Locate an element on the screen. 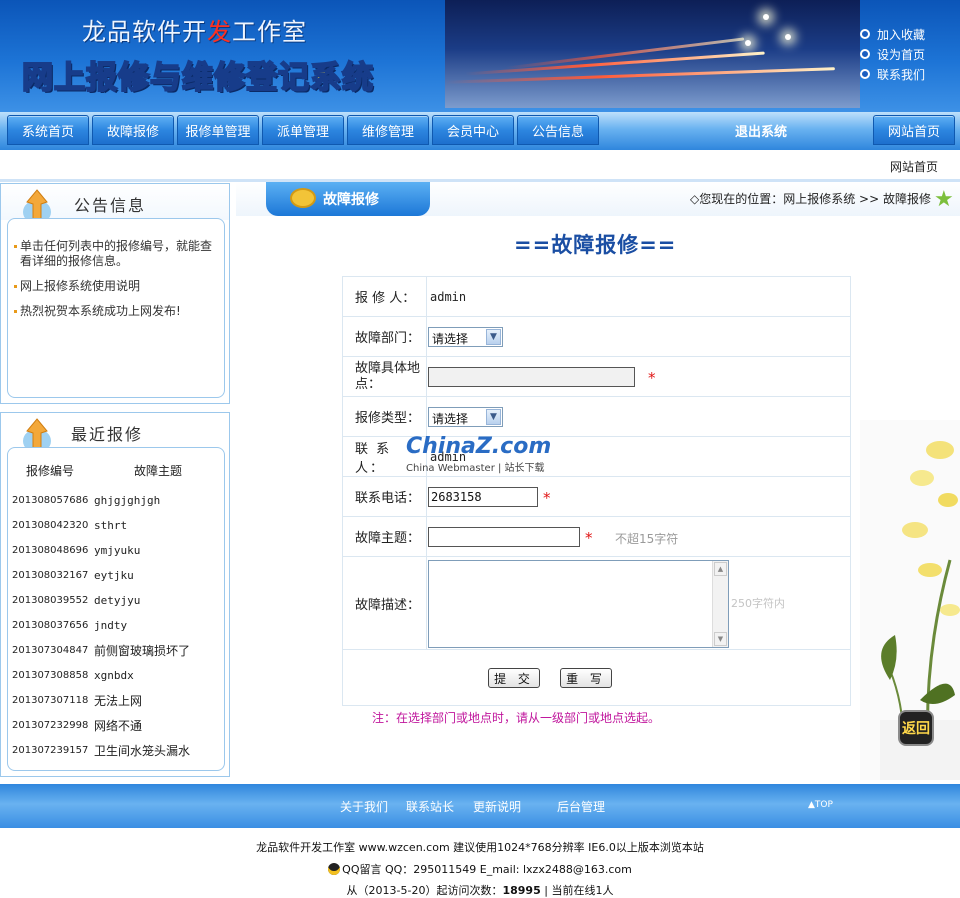 The width and height of the screenshot is (960, 898). header-banner-photo is located at coordinates (652, 54).